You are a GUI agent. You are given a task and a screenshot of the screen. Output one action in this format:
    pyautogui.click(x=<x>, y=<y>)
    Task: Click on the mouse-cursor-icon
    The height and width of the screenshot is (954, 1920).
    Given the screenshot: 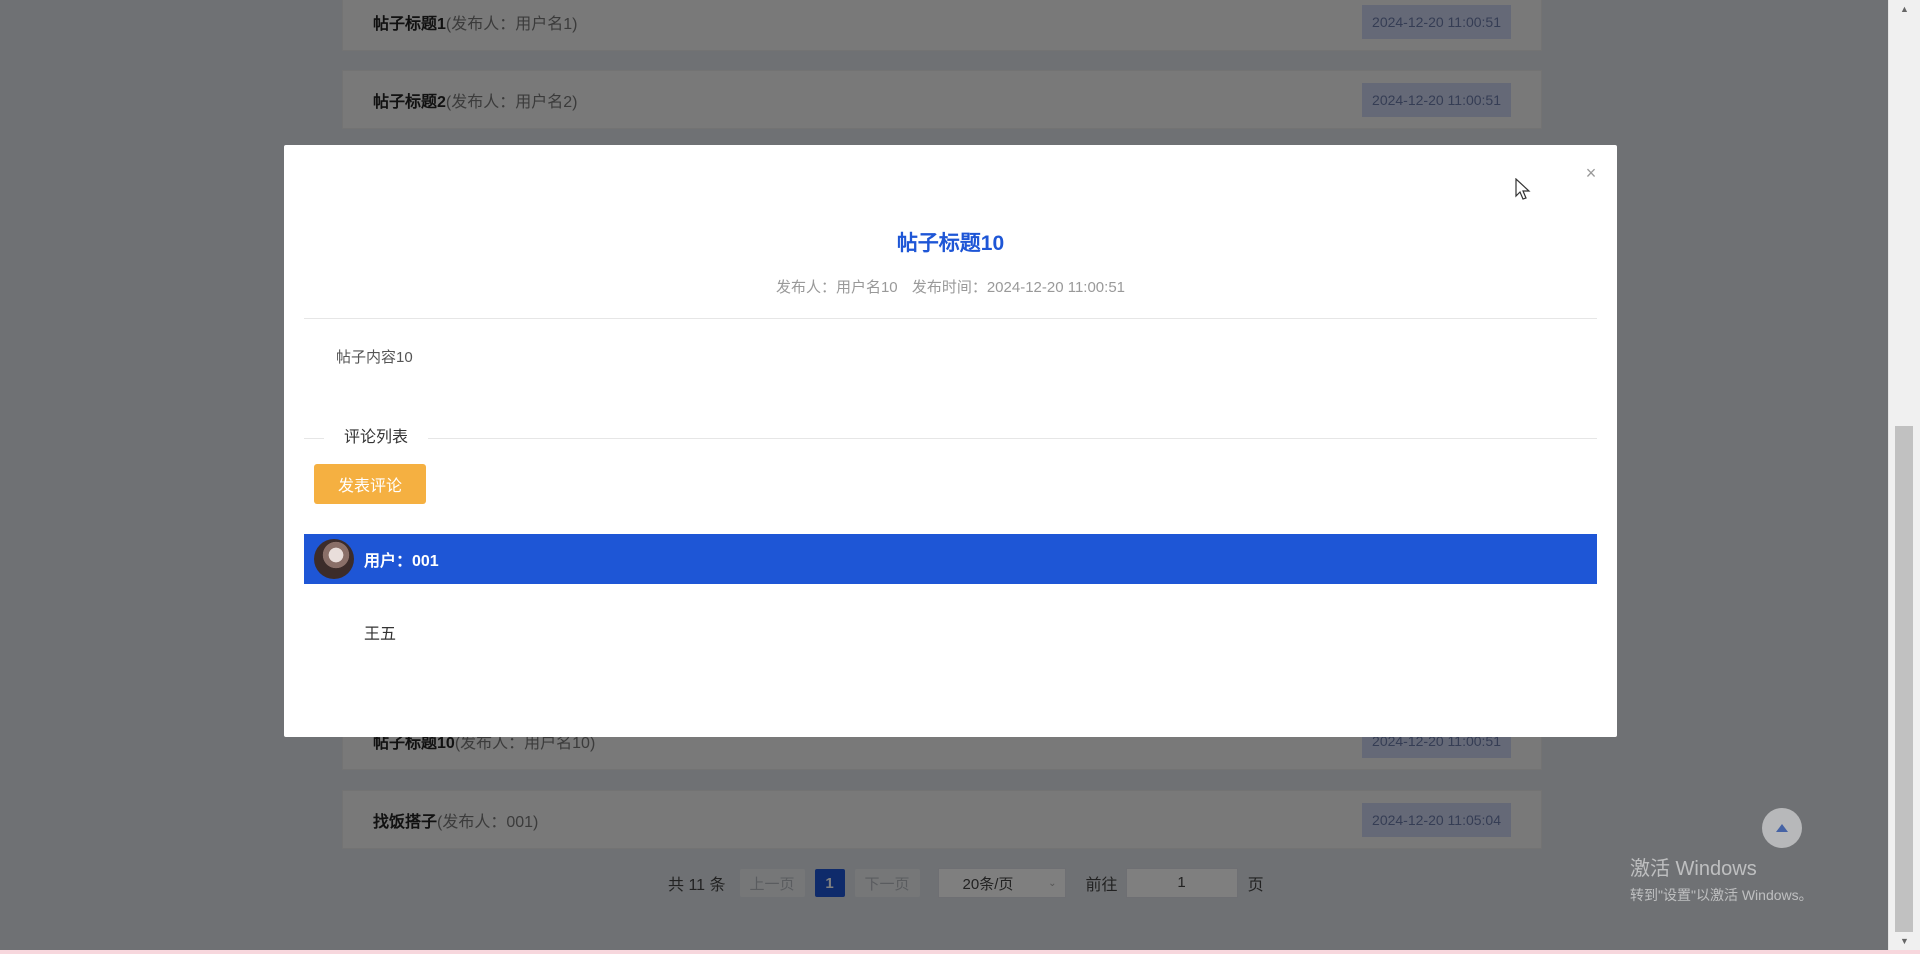 What is the action you would take?
    pyautogui.click(x=1523, y=189)
    